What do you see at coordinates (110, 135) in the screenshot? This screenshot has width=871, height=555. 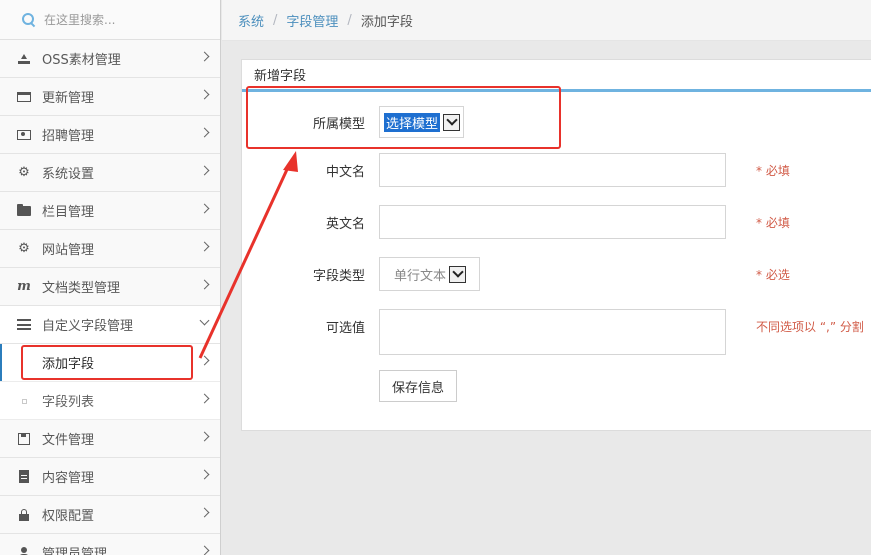 I see `sidebar-item-recruit: 招聘管理` at bounding box center [110, 135].